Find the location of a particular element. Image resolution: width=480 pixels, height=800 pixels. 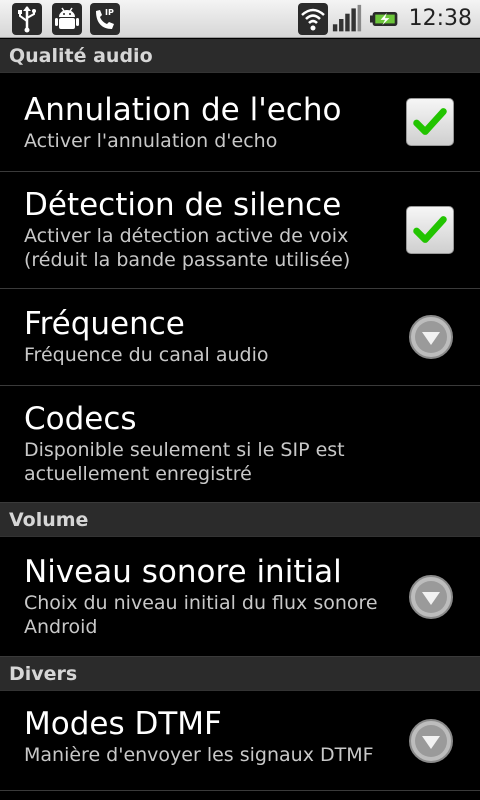

signal-icon is located at coordinates (349, 19).